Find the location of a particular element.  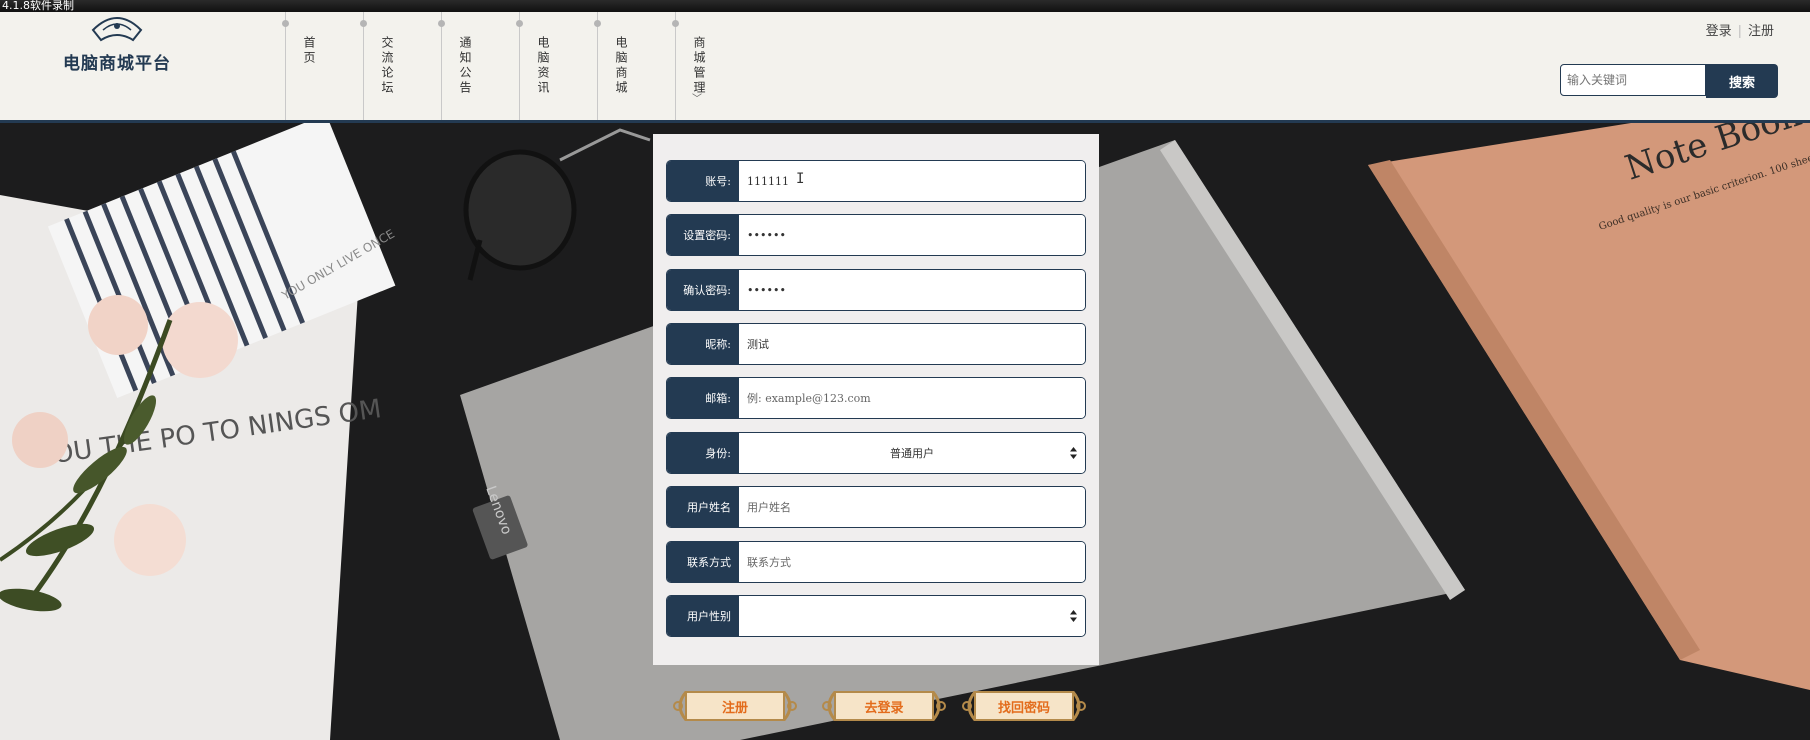

search-input is located at coordinates (1633, 80).